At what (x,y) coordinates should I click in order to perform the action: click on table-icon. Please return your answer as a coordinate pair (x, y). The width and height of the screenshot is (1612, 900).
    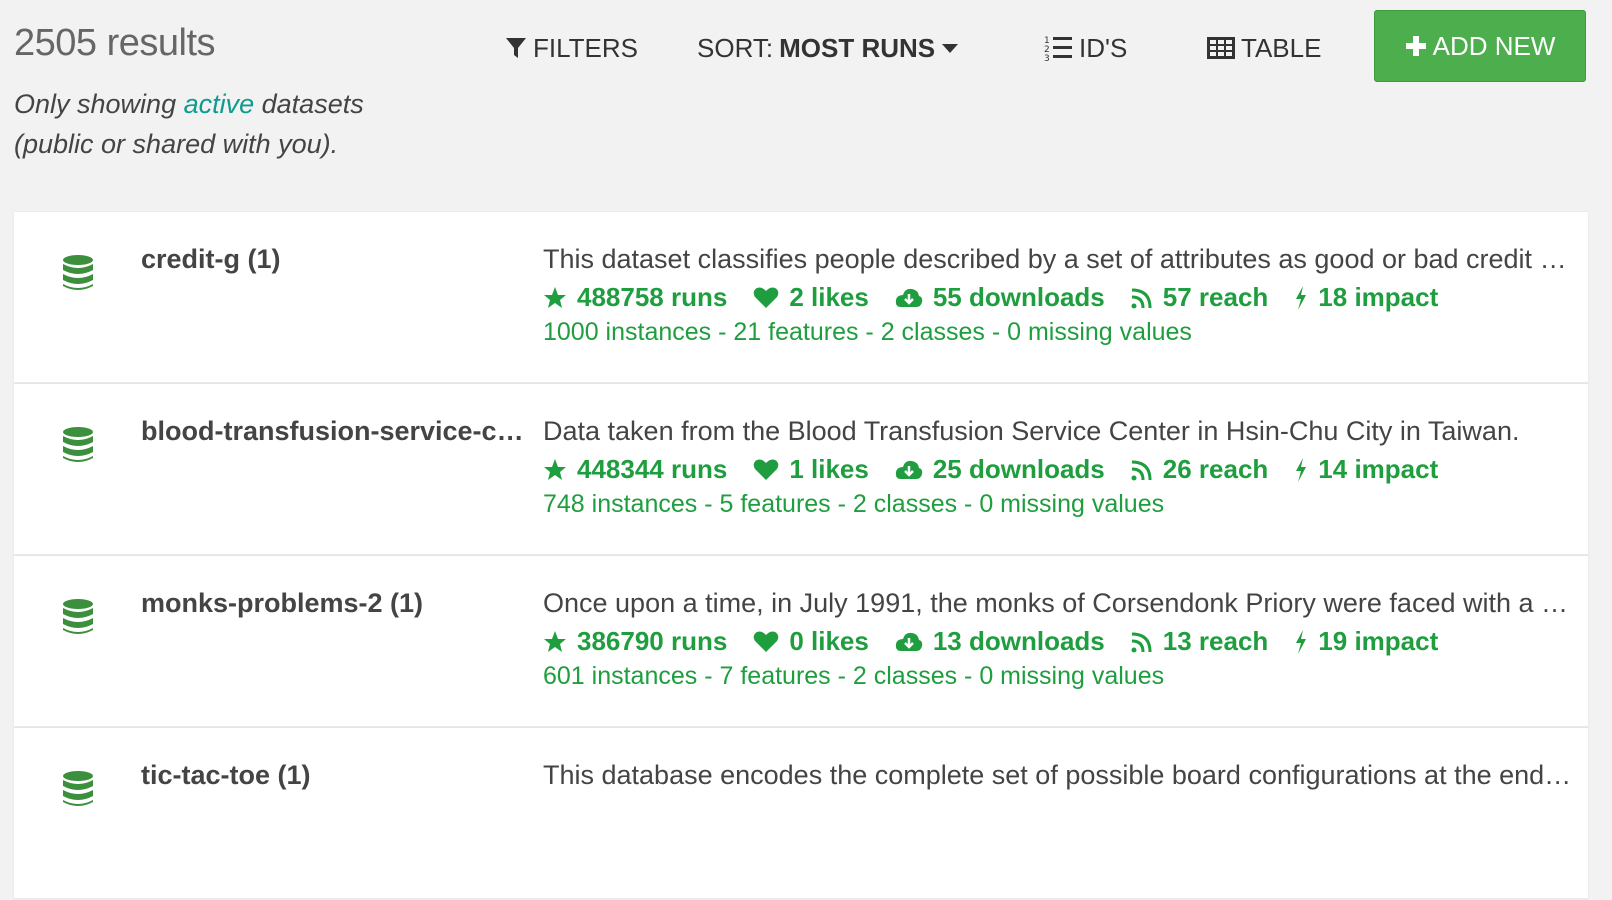
    Looking at the image, I should click on (1221, 48).